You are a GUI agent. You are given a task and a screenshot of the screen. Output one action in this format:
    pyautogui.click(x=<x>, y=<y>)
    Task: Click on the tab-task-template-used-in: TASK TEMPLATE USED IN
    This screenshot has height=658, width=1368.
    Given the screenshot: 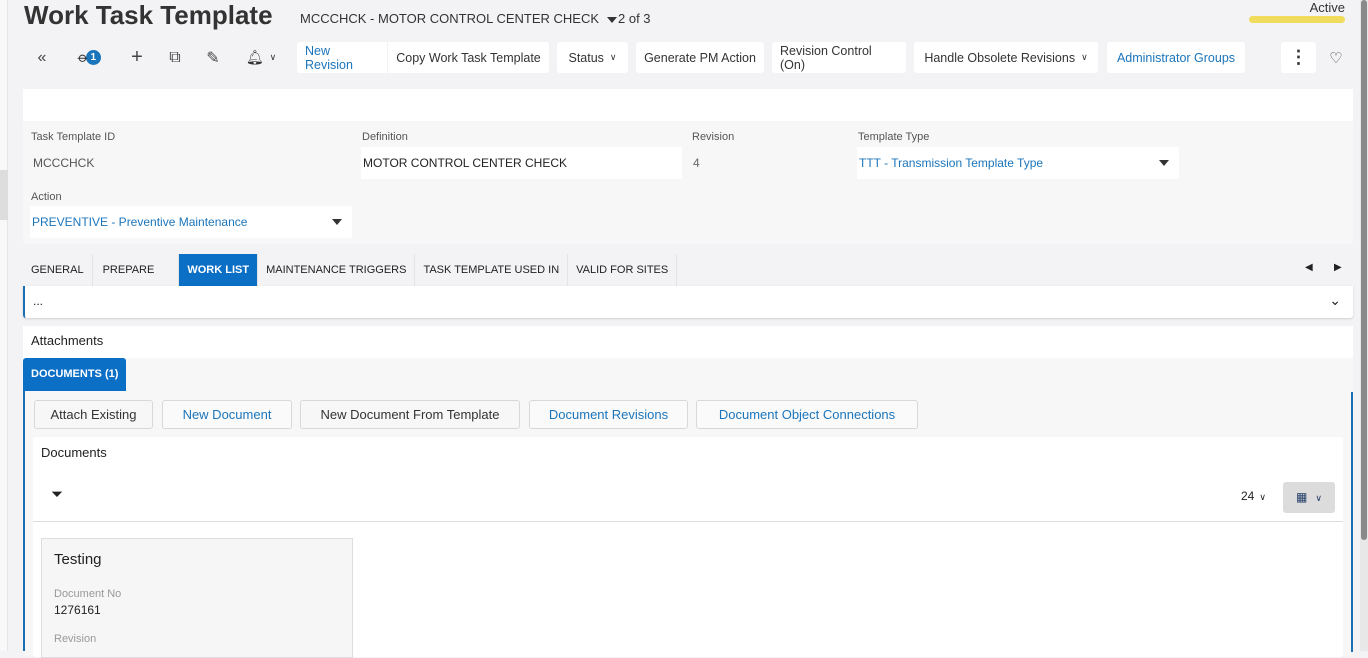 What is the action you would take?
    pyautogui.click(x=492, y=270)
    